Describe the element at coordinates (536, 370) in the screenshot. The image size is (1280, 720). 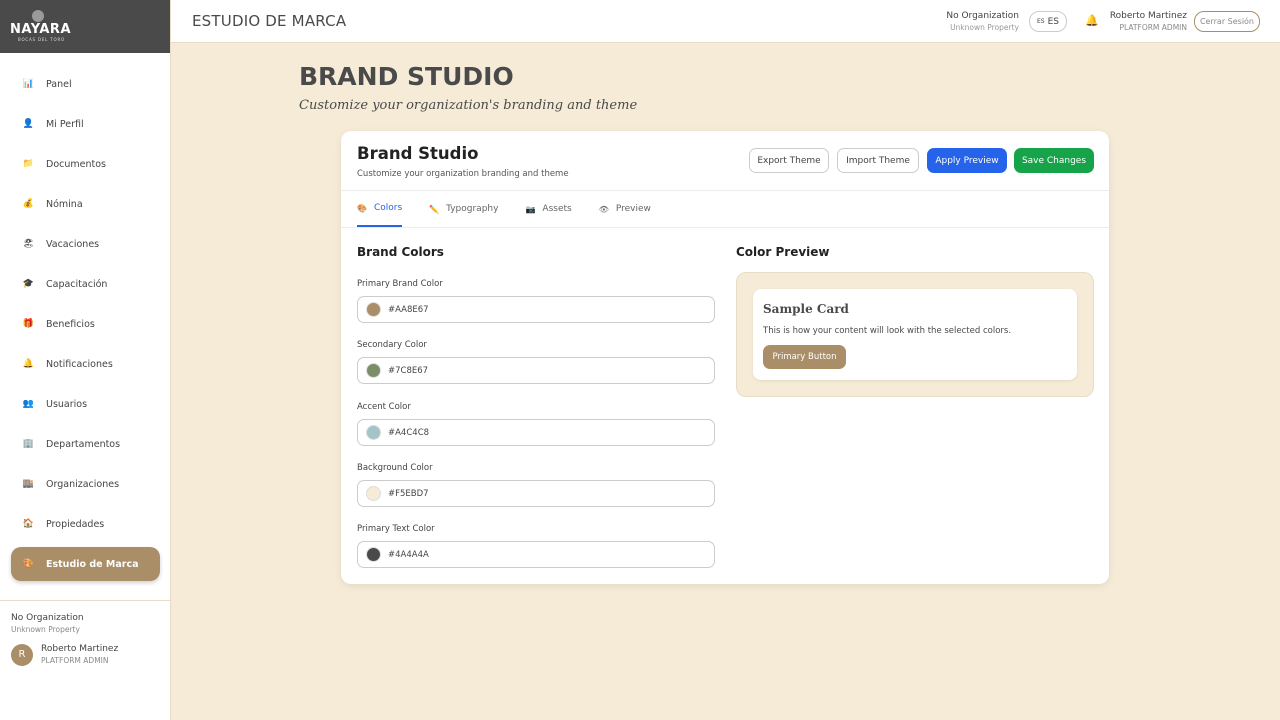
I see `secondary-color-field: #7C8E67` at that location.